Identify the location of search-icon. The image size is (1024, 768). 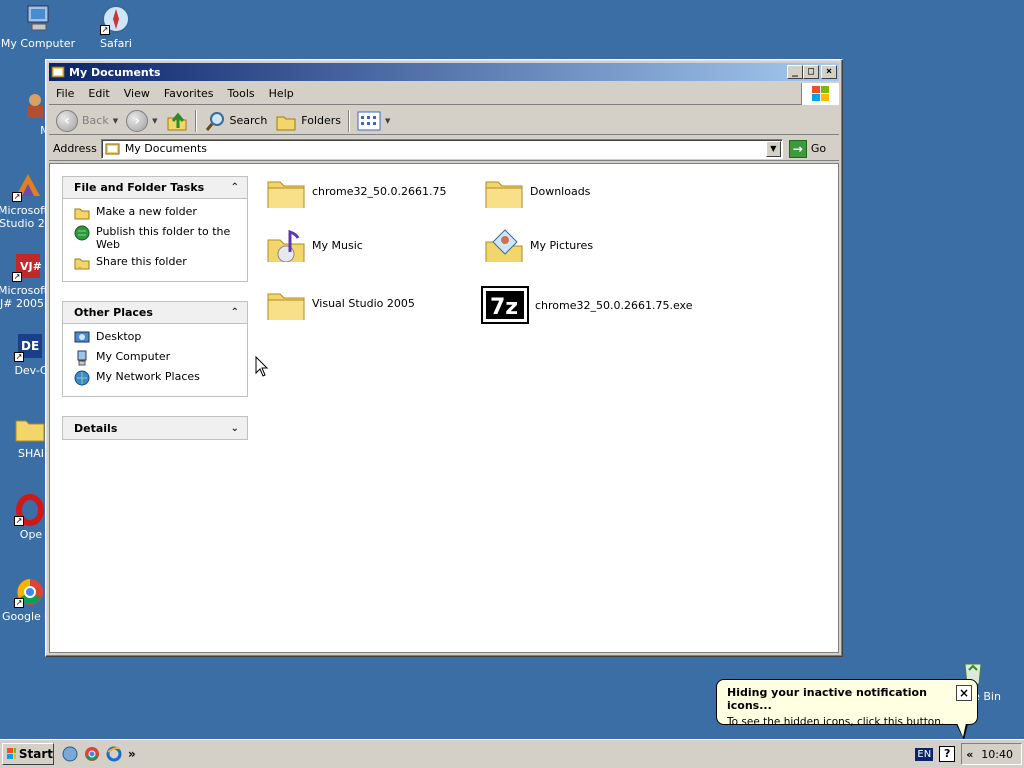
(214, 121).